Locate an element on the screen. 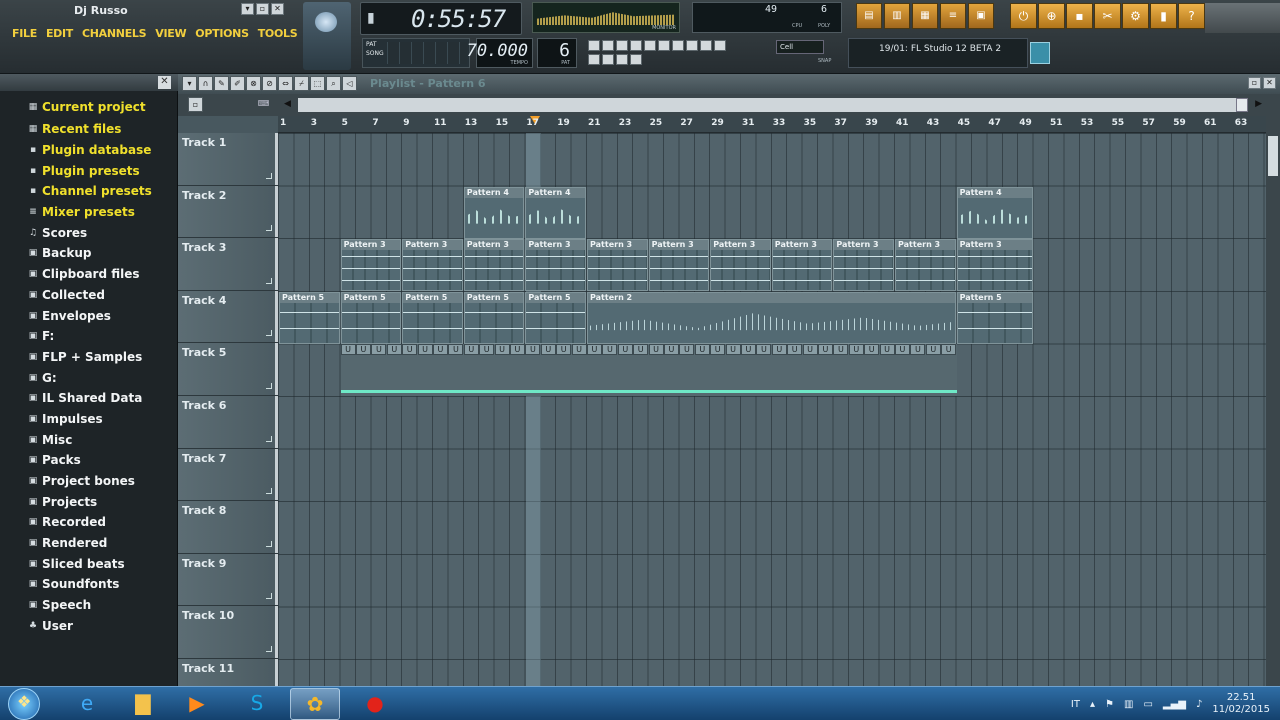  monitor-icon: ▭ is located at coordinates (1147, 704).